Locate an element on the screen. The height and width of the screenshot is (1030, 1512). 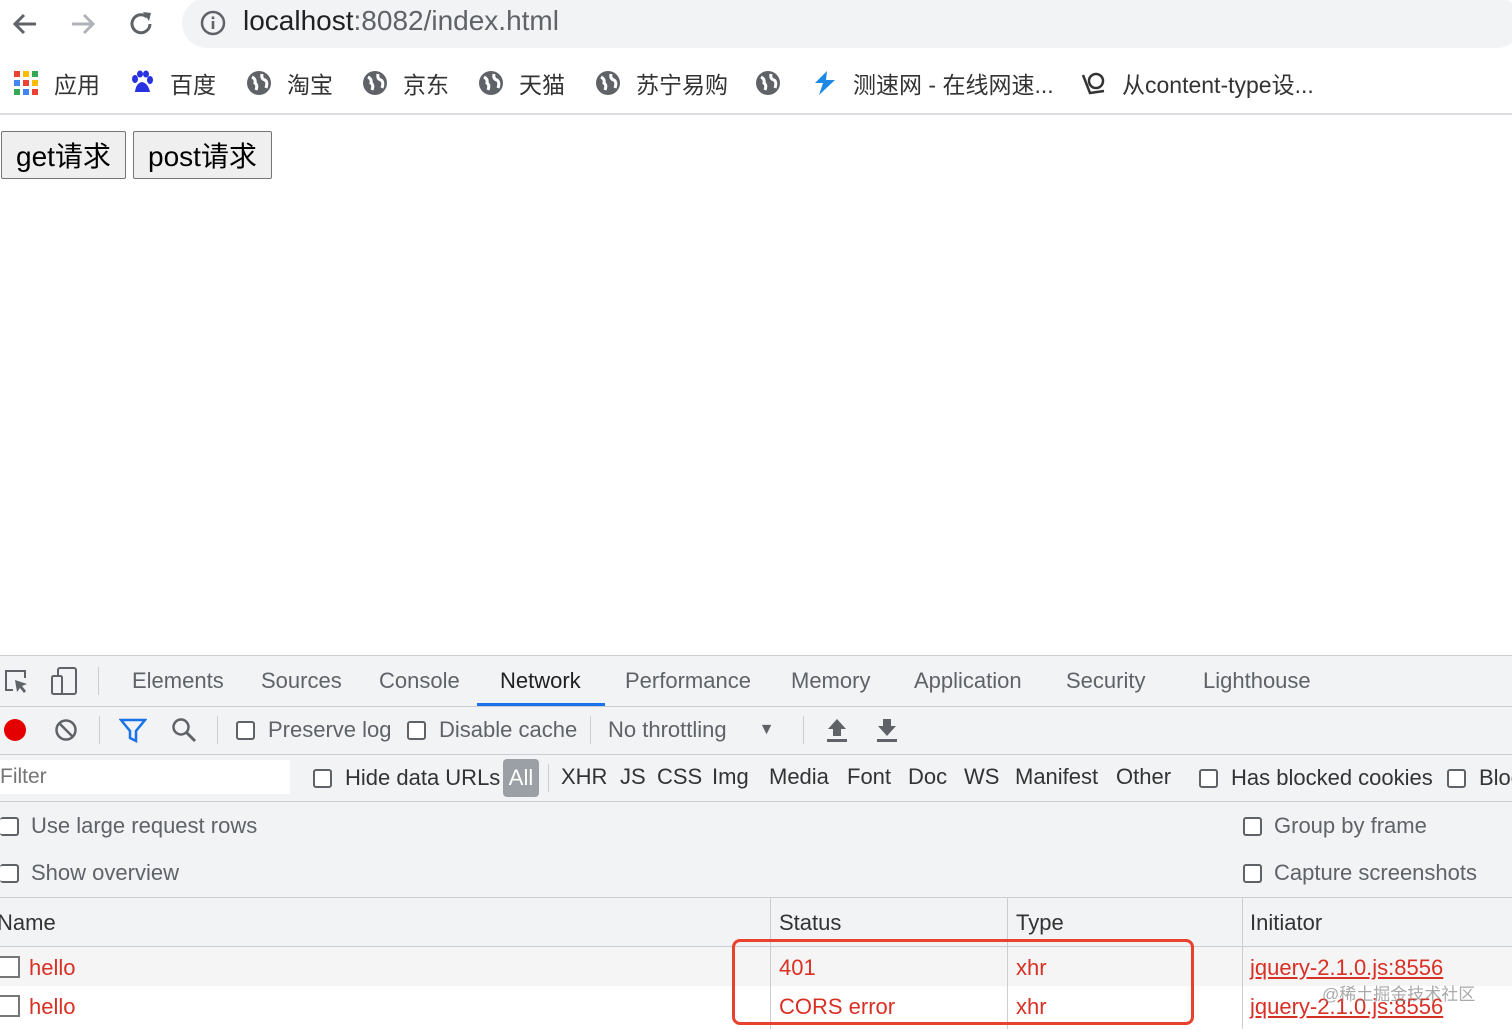
hide-data-urls-toggle: Hide data URLs is located at coordinates (406, 778).